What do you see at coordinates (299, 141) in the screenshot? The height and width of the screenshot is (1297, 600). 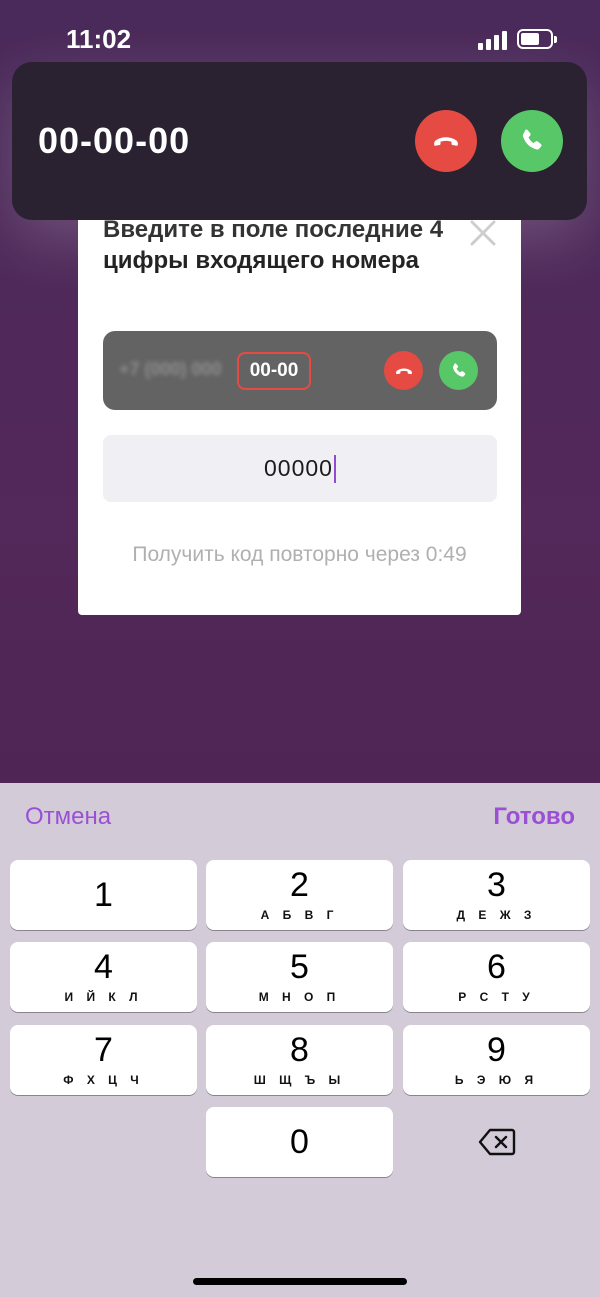 I see `incoming-call-banner: 00-00-00` at bounding box center [299, 141].